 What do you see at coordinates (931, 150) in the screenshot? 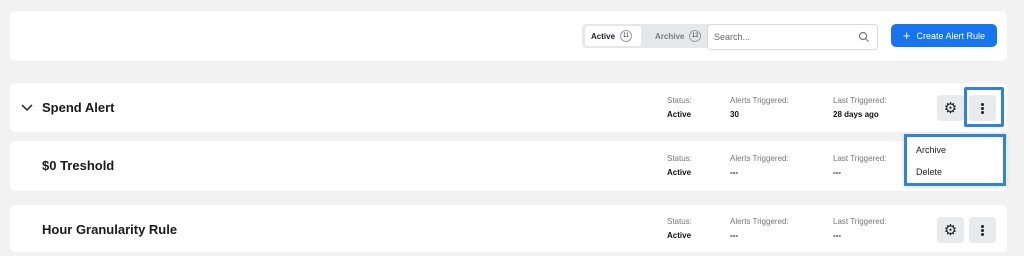
I see `menu-item-archive: Archive` at bounding box center [931, 150].